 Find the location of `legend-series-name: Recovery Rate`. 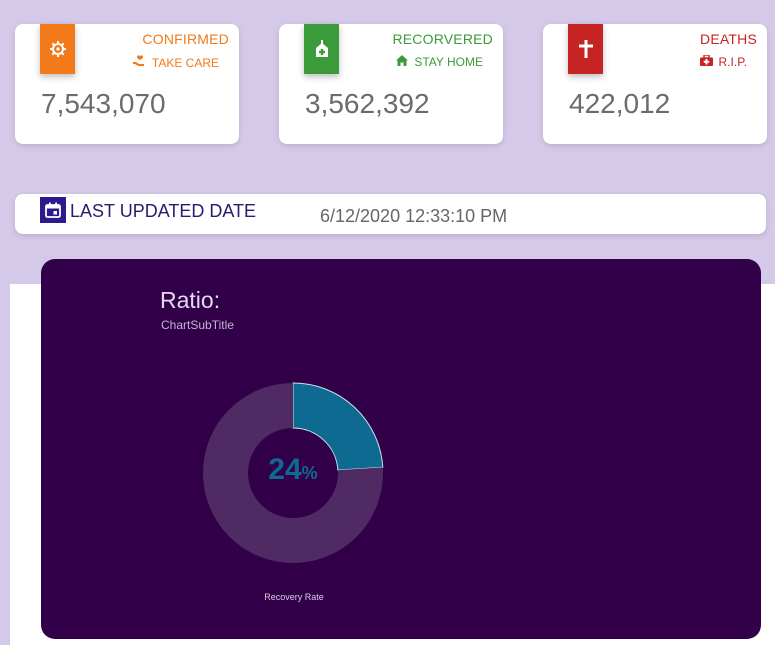

legend-series-name: Recovery Rate is located at coordinates (294, 597).